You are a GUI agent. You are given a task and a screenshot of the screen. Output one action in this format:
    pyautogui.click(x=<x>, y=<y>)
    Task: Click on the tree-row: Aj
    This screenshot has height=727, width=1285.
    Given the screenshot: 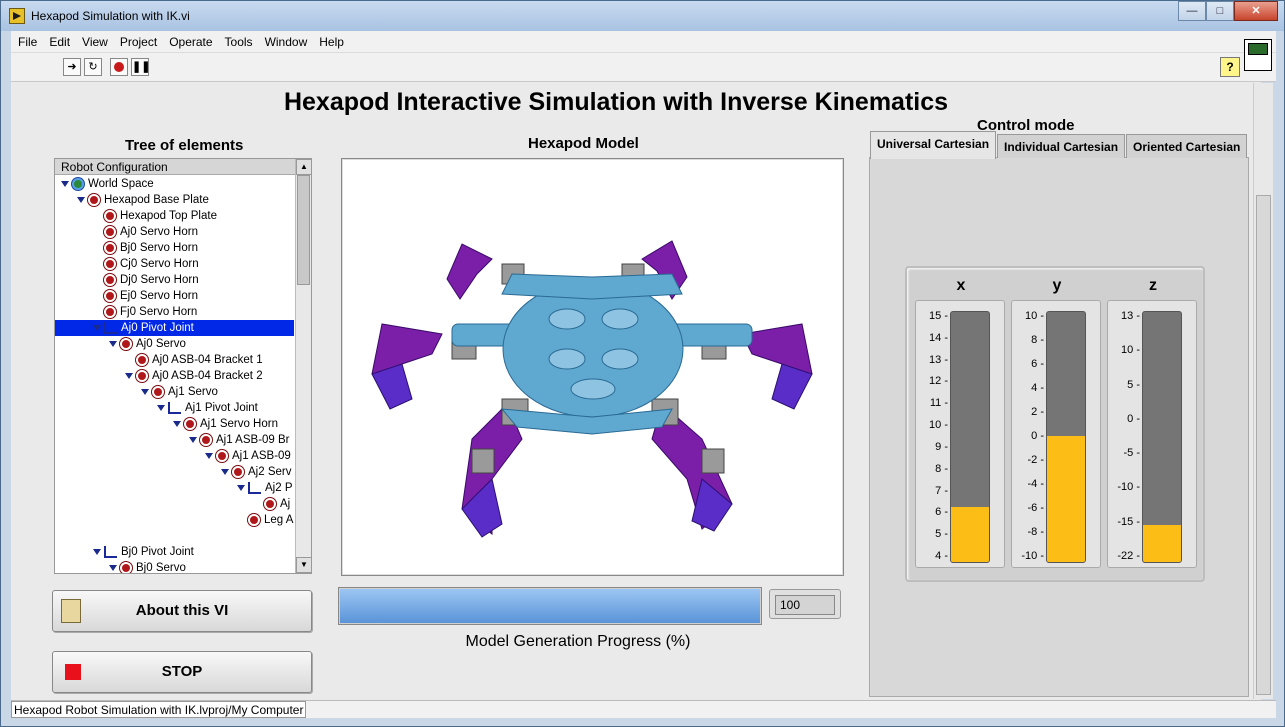 What is the action you would take?
    pyautogui.click(x=174, y=504)
    